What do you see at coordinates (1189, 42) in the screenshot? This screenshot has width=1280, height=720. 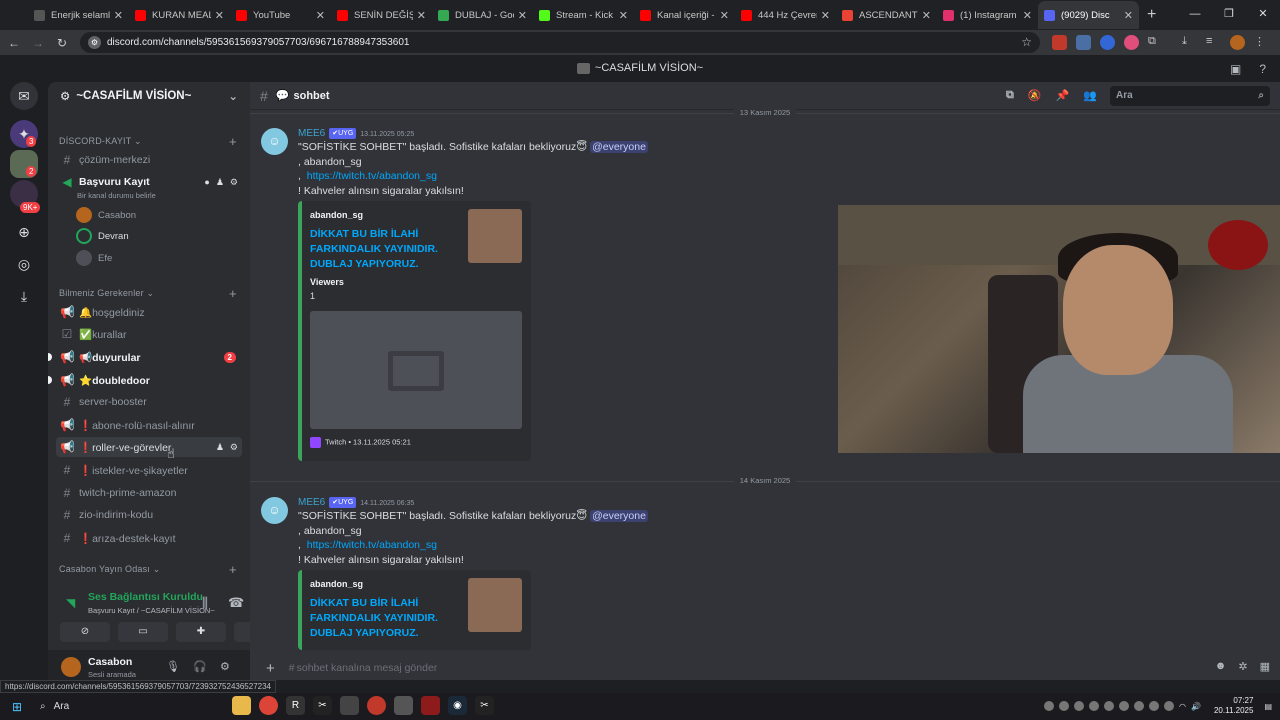 I see `download-icon: ⤓` at bounding box center [1189, 42].